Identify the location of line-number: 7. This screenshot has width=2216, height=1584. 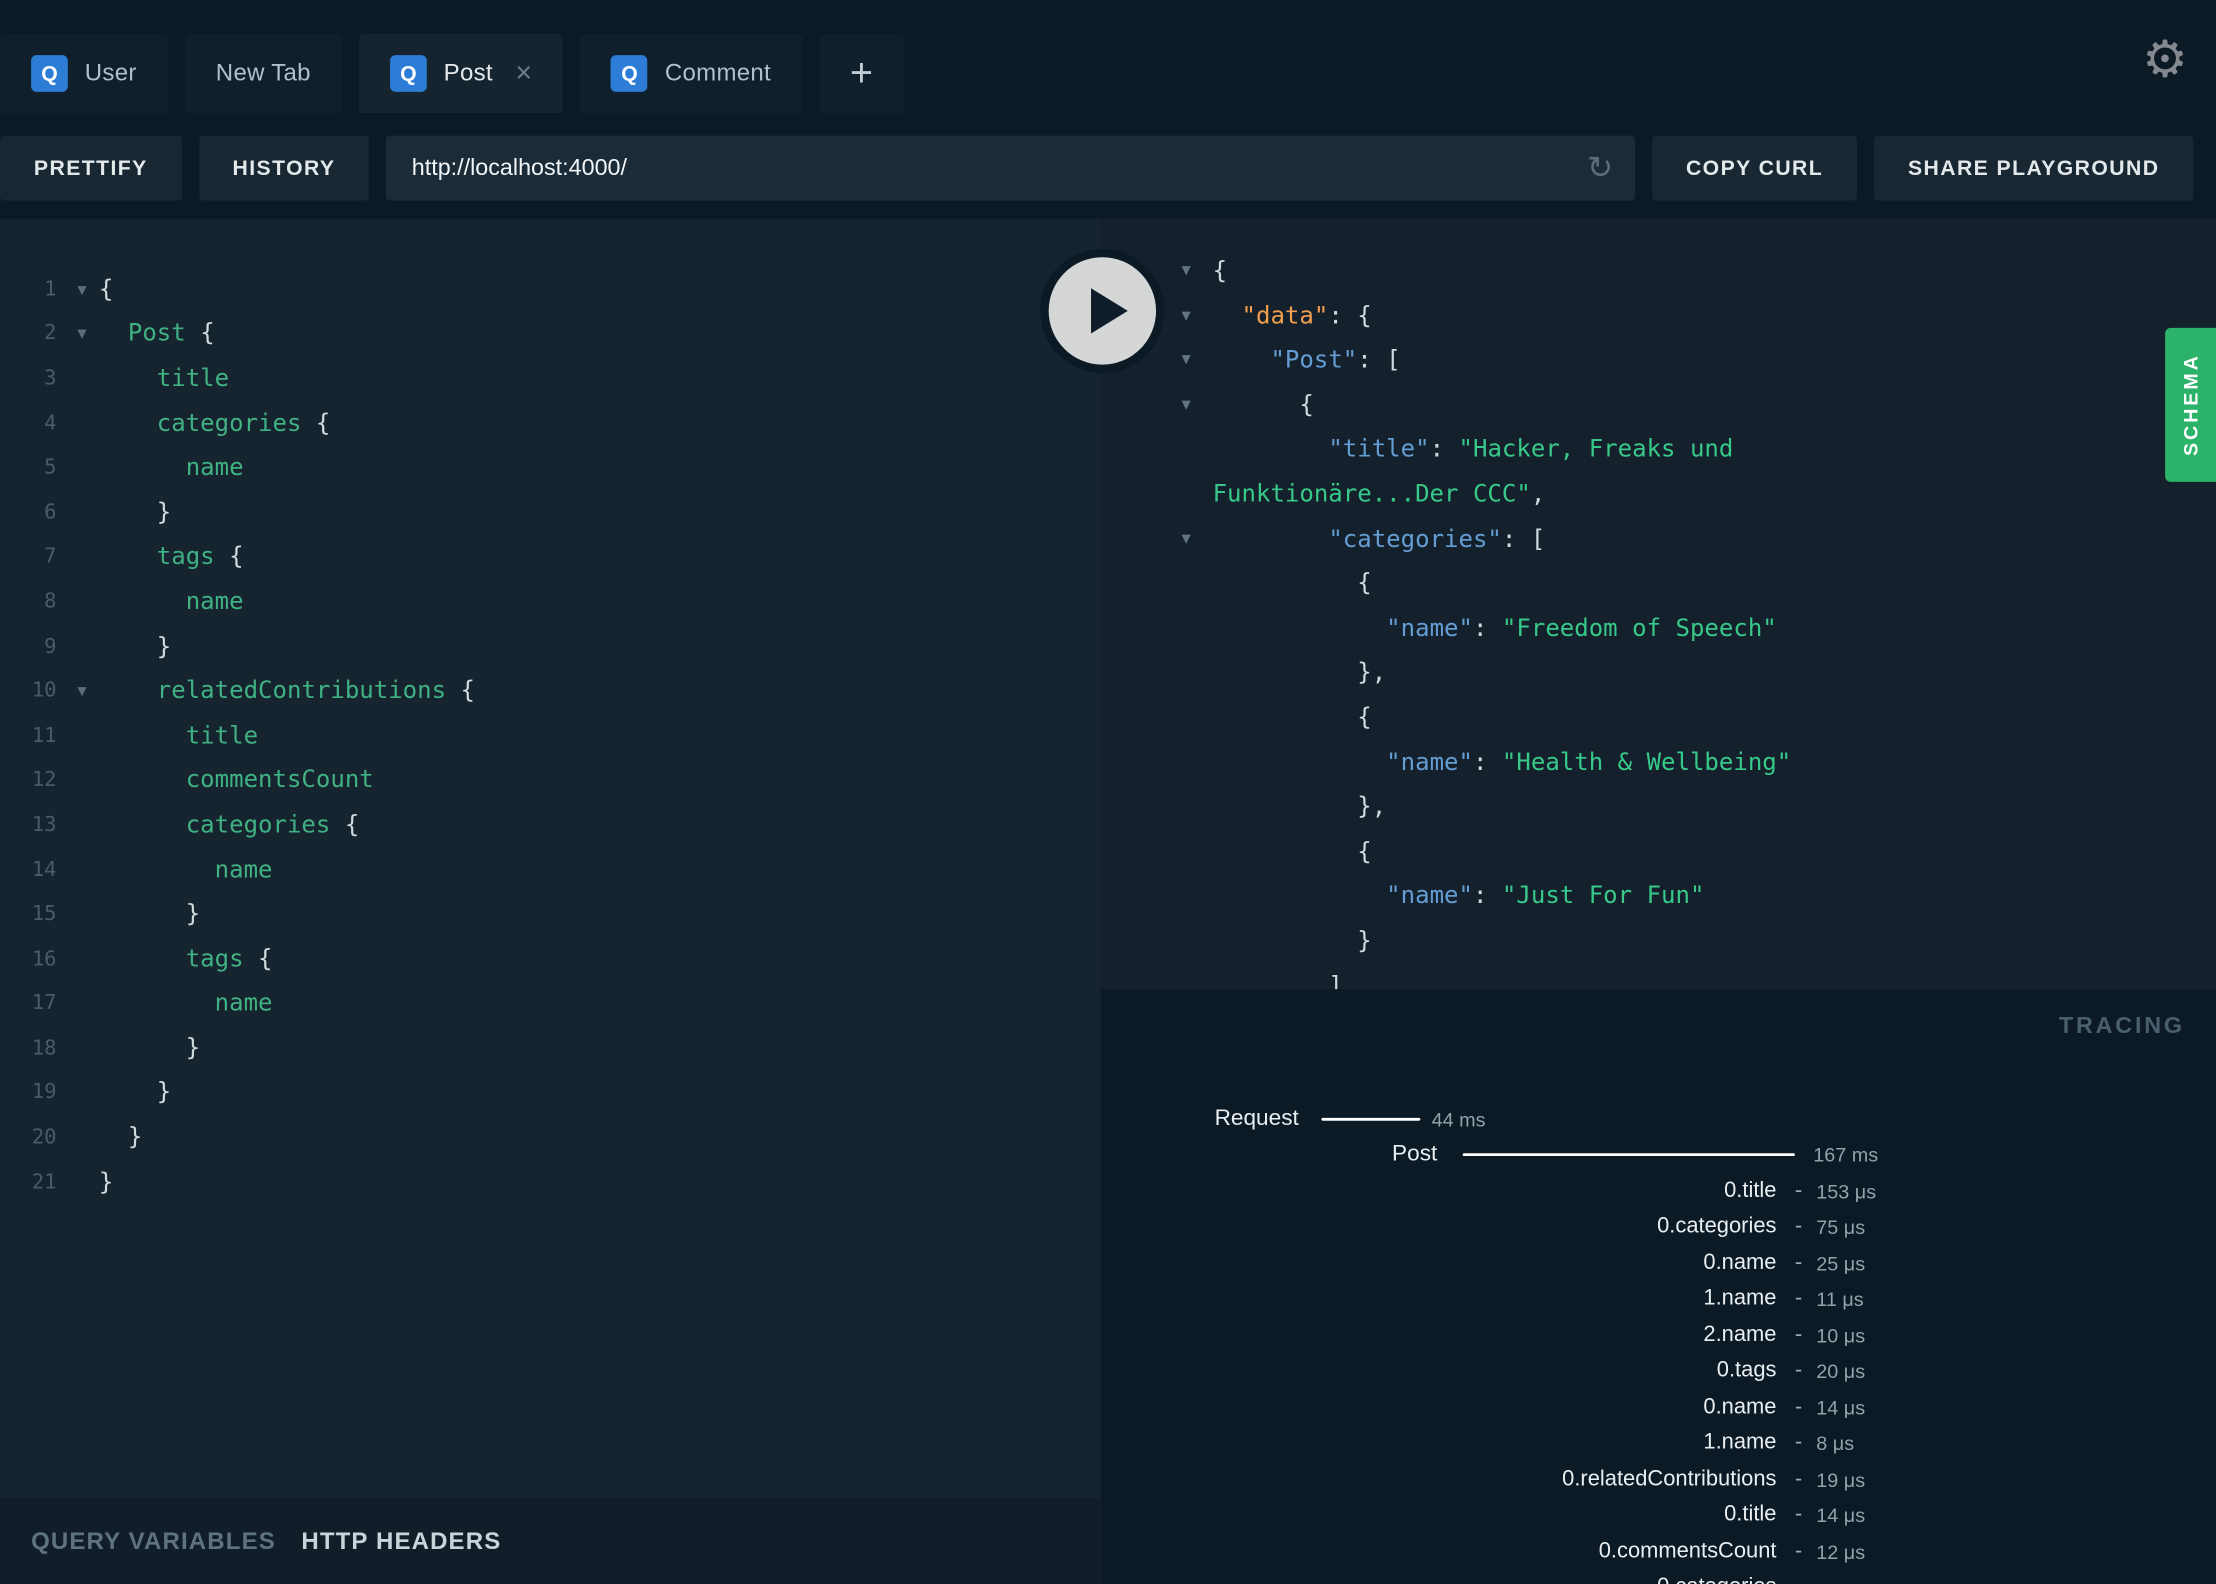
(50, 557).